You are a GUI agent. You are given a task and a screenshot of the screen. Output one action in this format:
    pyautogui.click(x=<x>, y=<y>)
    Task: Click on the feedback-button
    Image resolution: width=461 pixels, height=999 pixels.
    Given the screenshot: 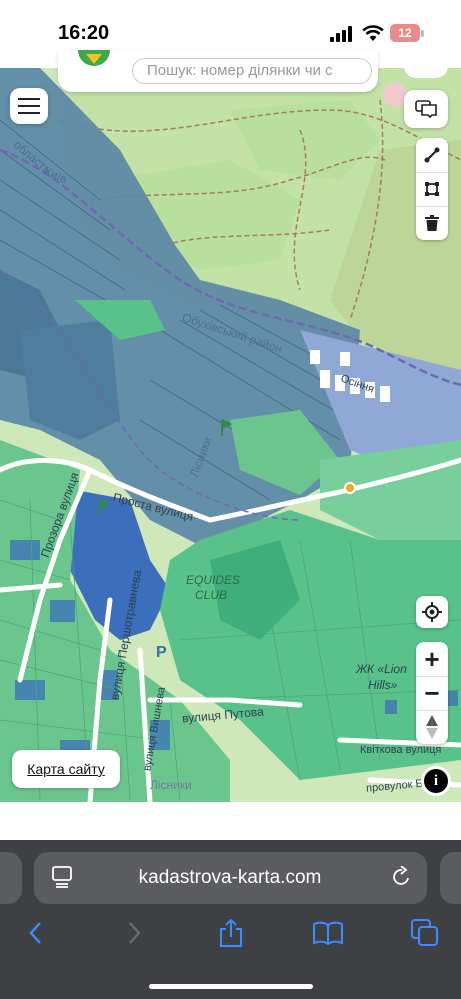 What is the action you would take?
    pyautogui.click(x=426, y=109)
    